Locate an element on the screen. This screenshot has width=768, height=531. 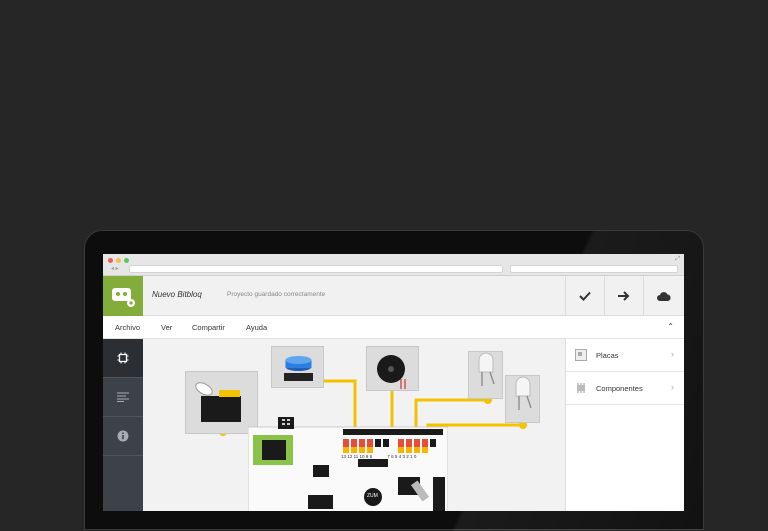
collapse-menu-icon: ⌃ is located at coordinates (670, 326).